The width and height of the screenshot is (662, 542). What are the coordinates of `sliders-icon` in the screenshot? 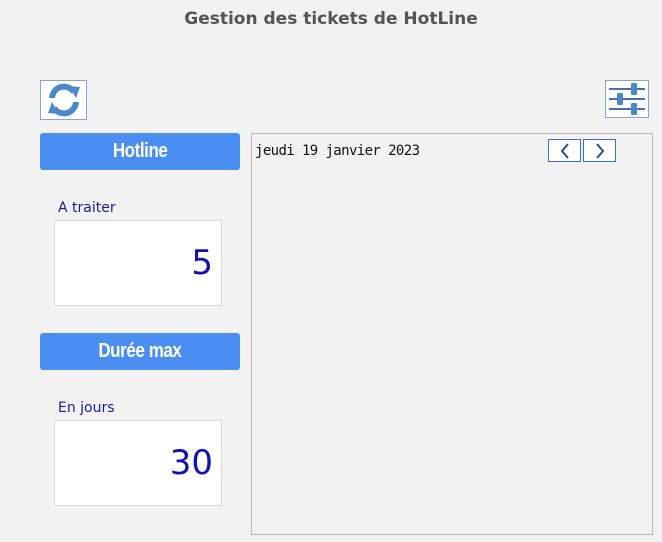 It's located at (627, 99).